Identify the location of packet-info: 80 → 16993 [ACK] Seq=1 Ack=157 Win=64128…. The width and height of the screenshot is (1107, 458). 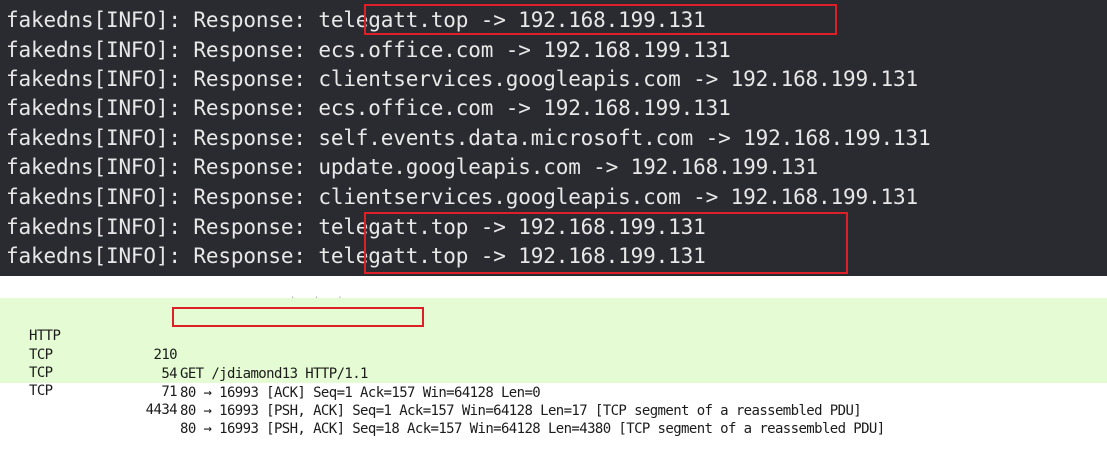
(360, 393).